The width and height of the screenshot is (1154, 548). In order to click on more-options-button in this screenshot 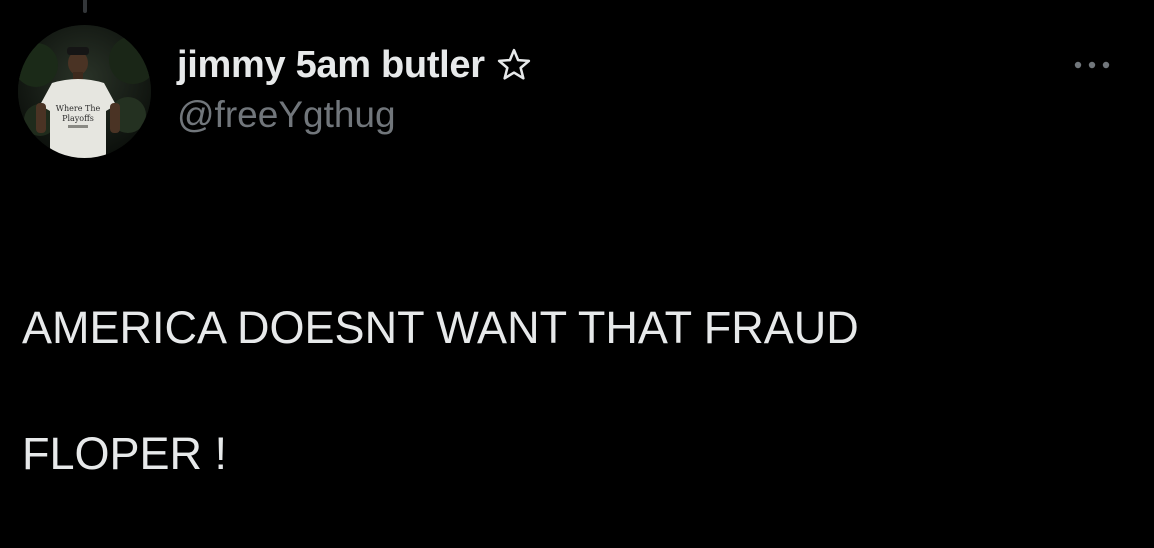, I will do `click(1092, 65)`.